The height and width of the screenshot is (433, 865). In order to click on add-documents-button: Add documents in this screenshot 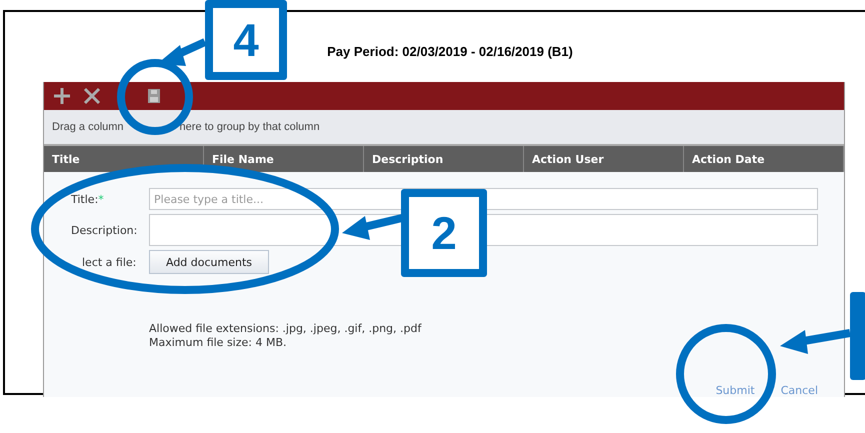, I will do `click(209, 262)`.